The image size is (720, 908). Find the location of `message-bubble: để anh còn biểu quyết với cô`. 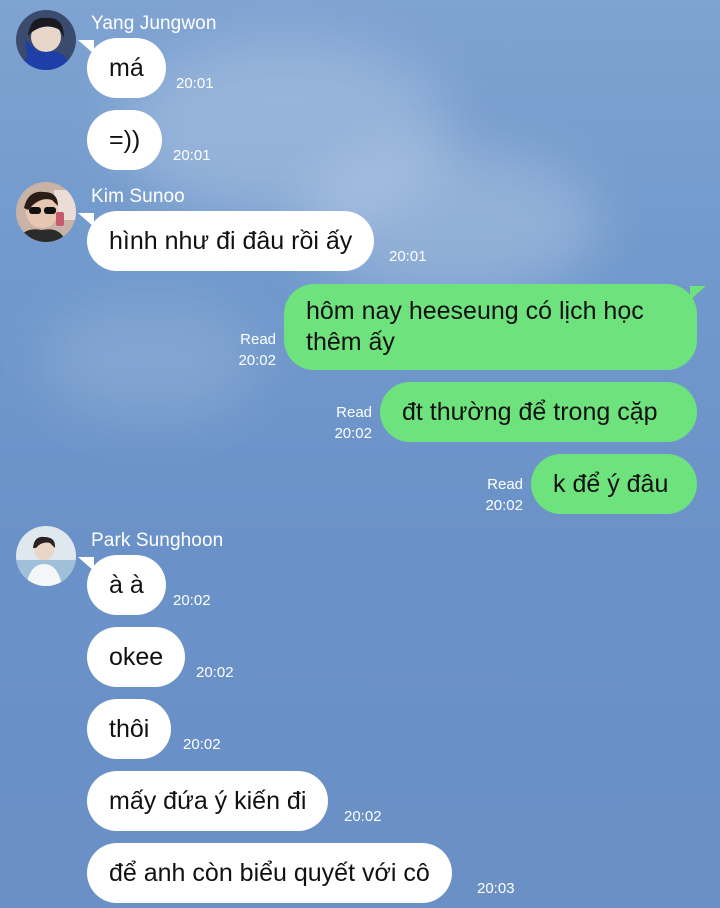

message-bubble: để anh còn biểu quyết với cô is located at coordinates (269, 873).